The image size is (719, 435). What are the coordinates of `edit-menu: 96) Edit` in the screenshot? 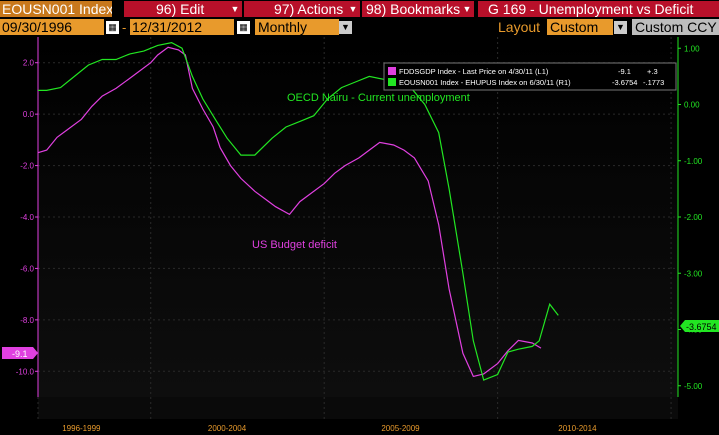 It's located at (183, 9).